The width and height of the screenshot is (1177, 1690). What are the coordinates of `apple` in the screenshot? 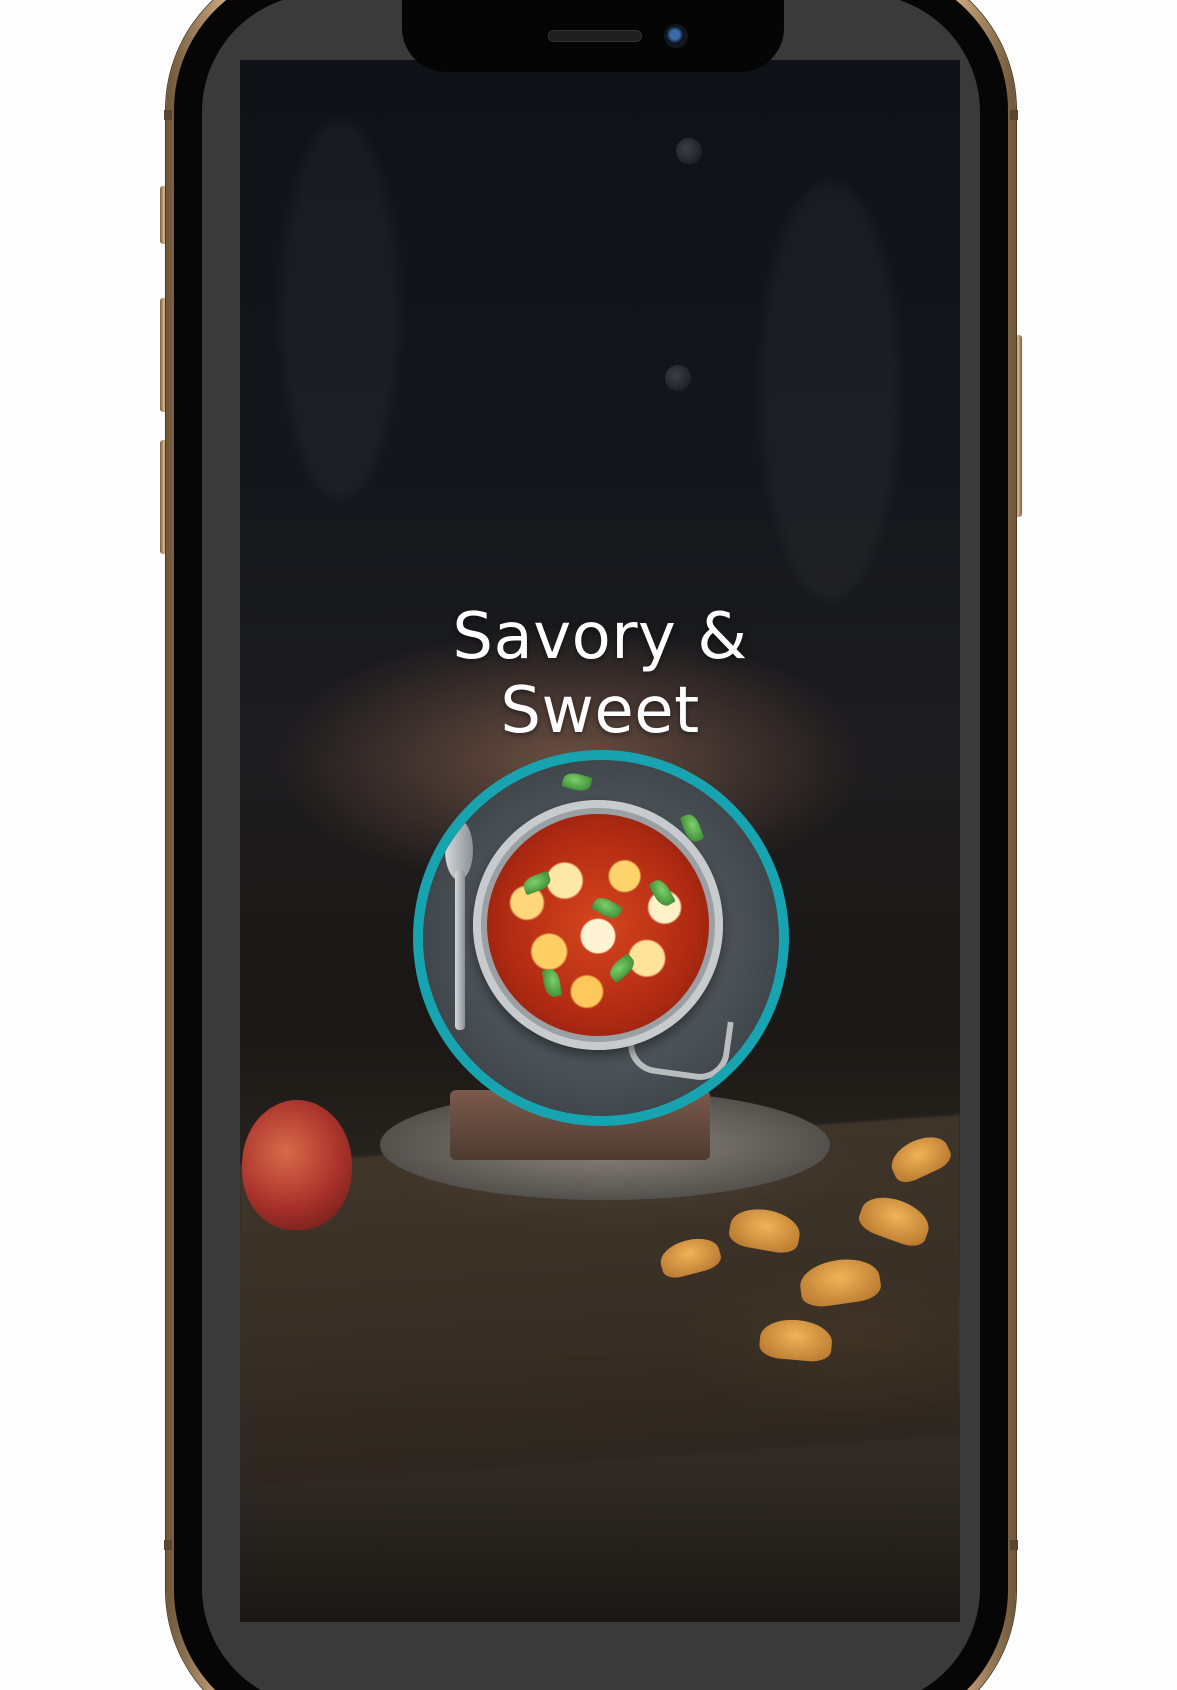 It's located at (297, 1165).